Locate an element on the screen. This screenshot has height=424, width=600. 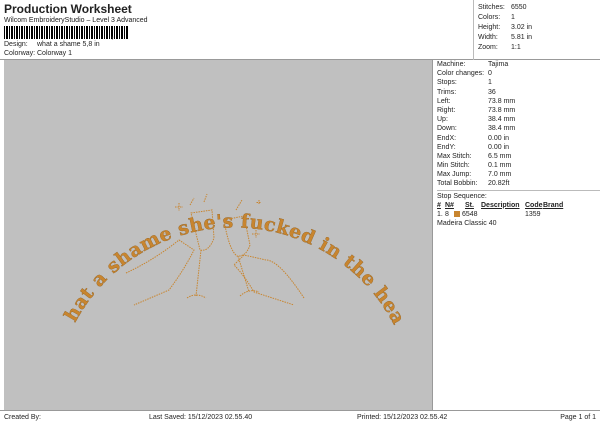
detail-row: Color changes: 0 is located at coordinates (518, 73).